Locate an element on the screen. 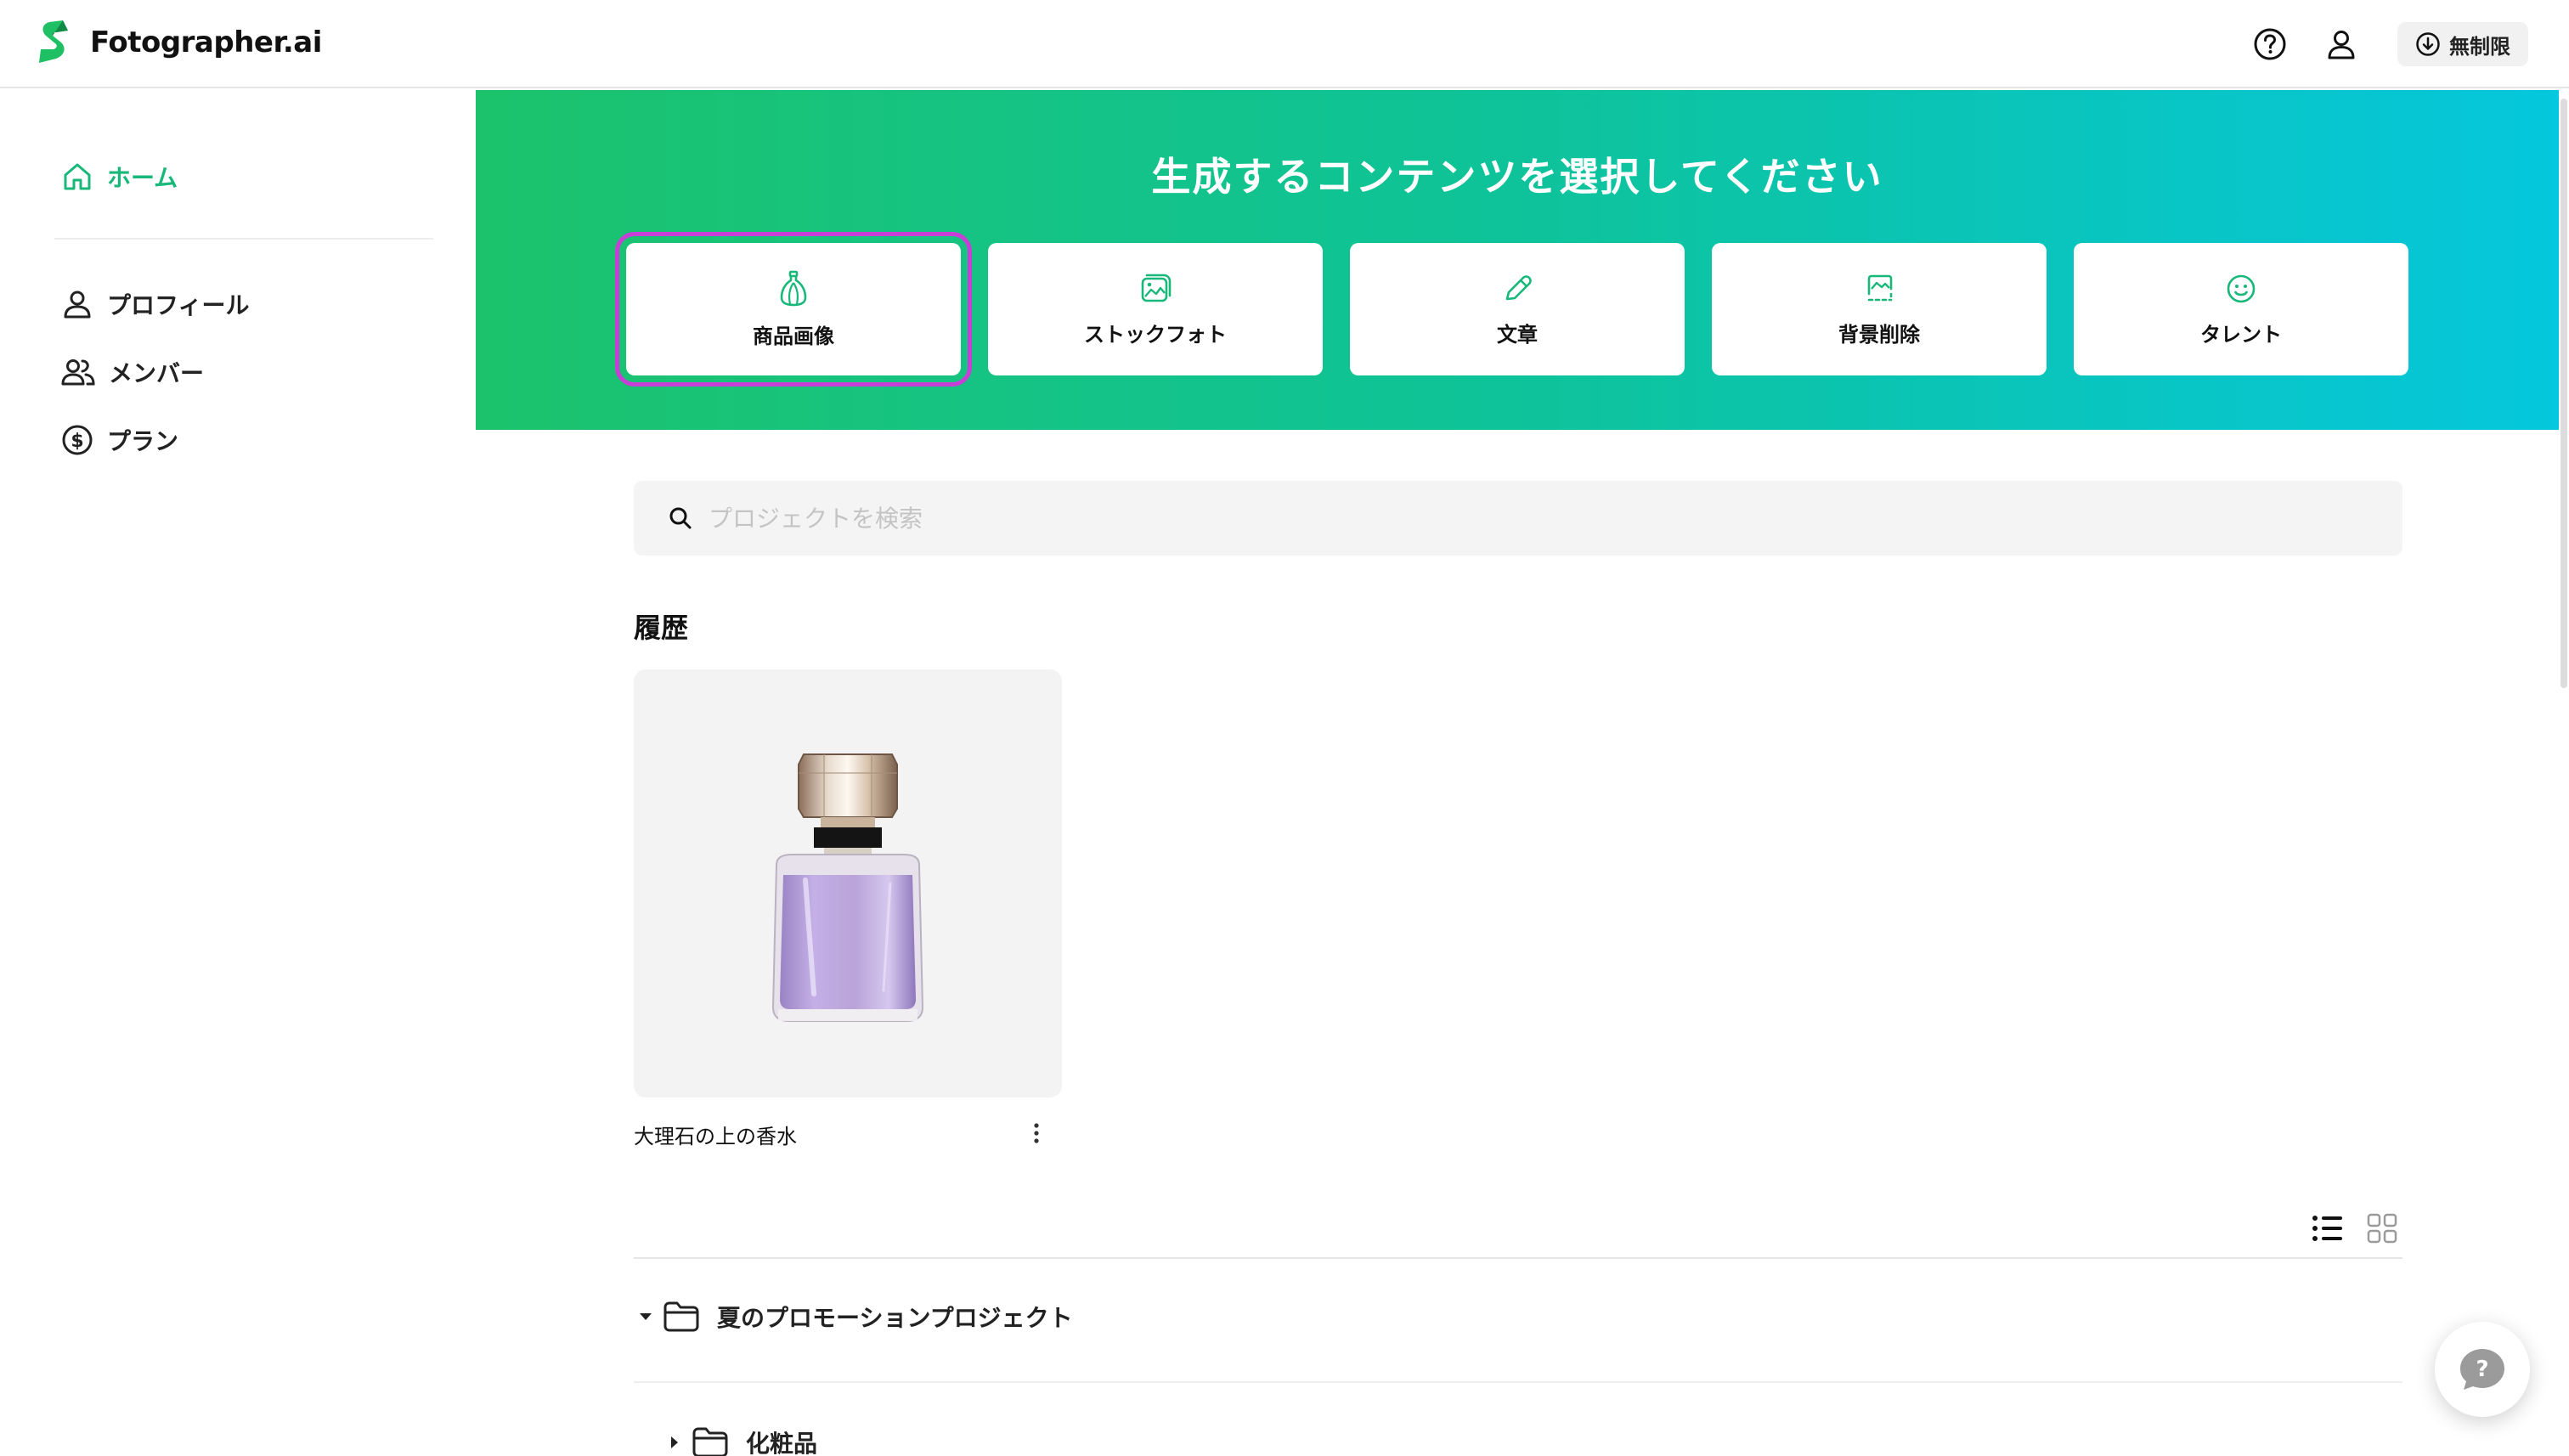  caret-down-icon is located at coordinates (646, 1317).